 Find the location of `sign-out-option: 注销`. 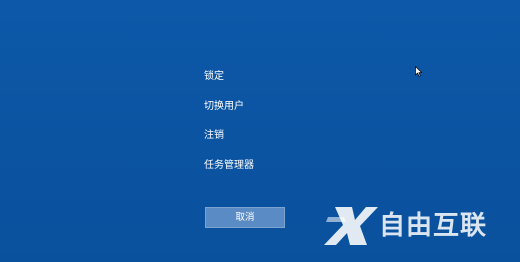

sign-out-option: 注销 is located at coordinates (229, 144).